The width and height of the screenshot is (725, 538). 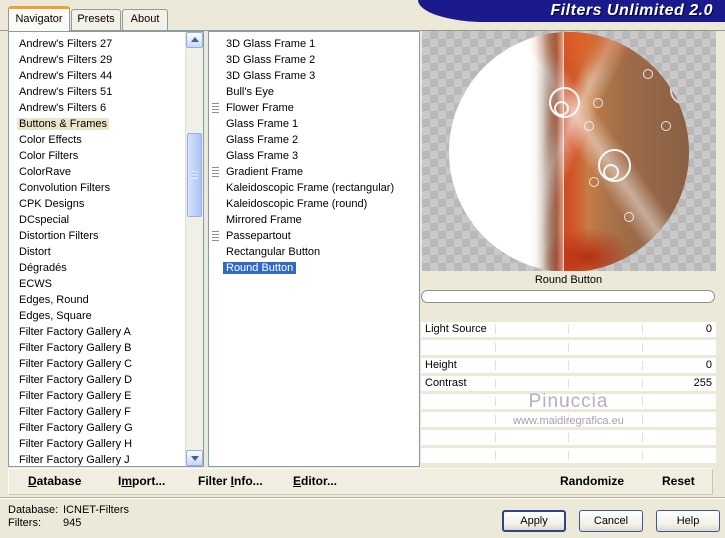 What do you see at coordinates (611, 521) in the screenshot?
I see `cancel-button: Cancel` at bounding box center [611, 521].